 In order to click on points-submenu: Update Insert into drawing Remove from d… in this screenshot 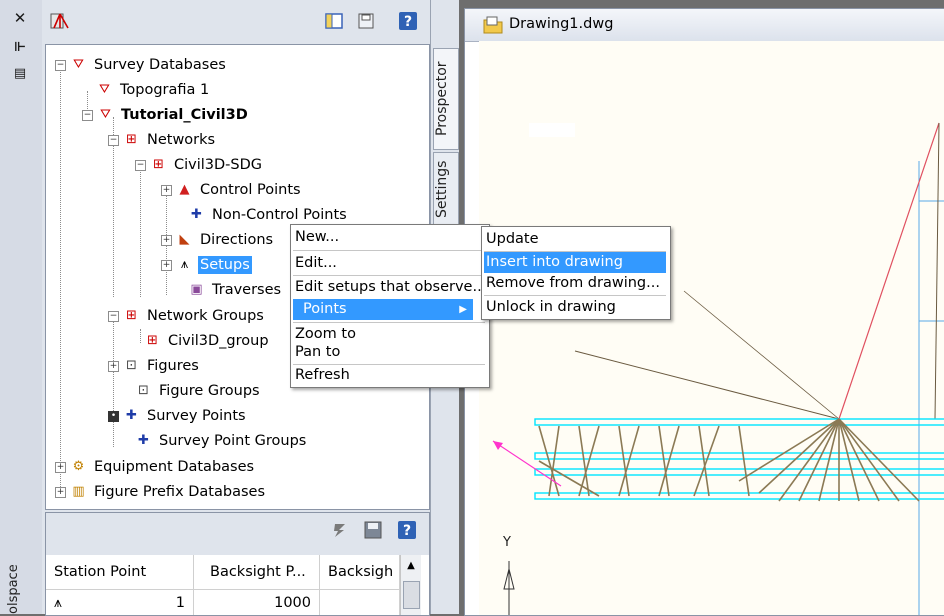, I will do `click(576, 273)`.